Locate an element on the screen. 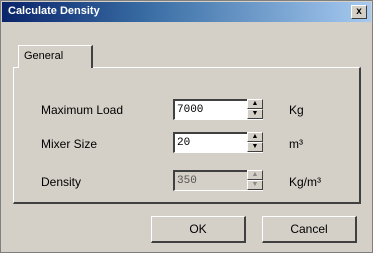 Image resolution: width=373 pixels, height=253 pixels. max-load-unit: Kg is located at coordinates (296, 110).